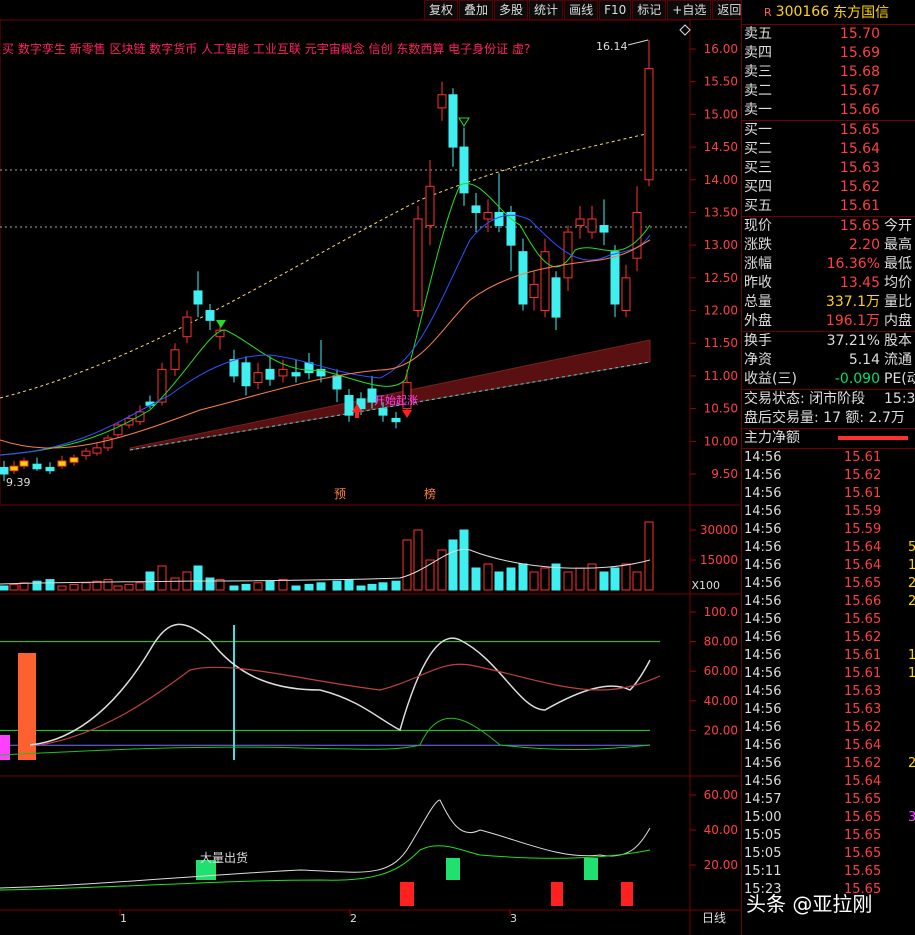 The width and height of the screenshot is (915, 935). I want to click on quote2-extra-label: 流通, so click(898, 360).